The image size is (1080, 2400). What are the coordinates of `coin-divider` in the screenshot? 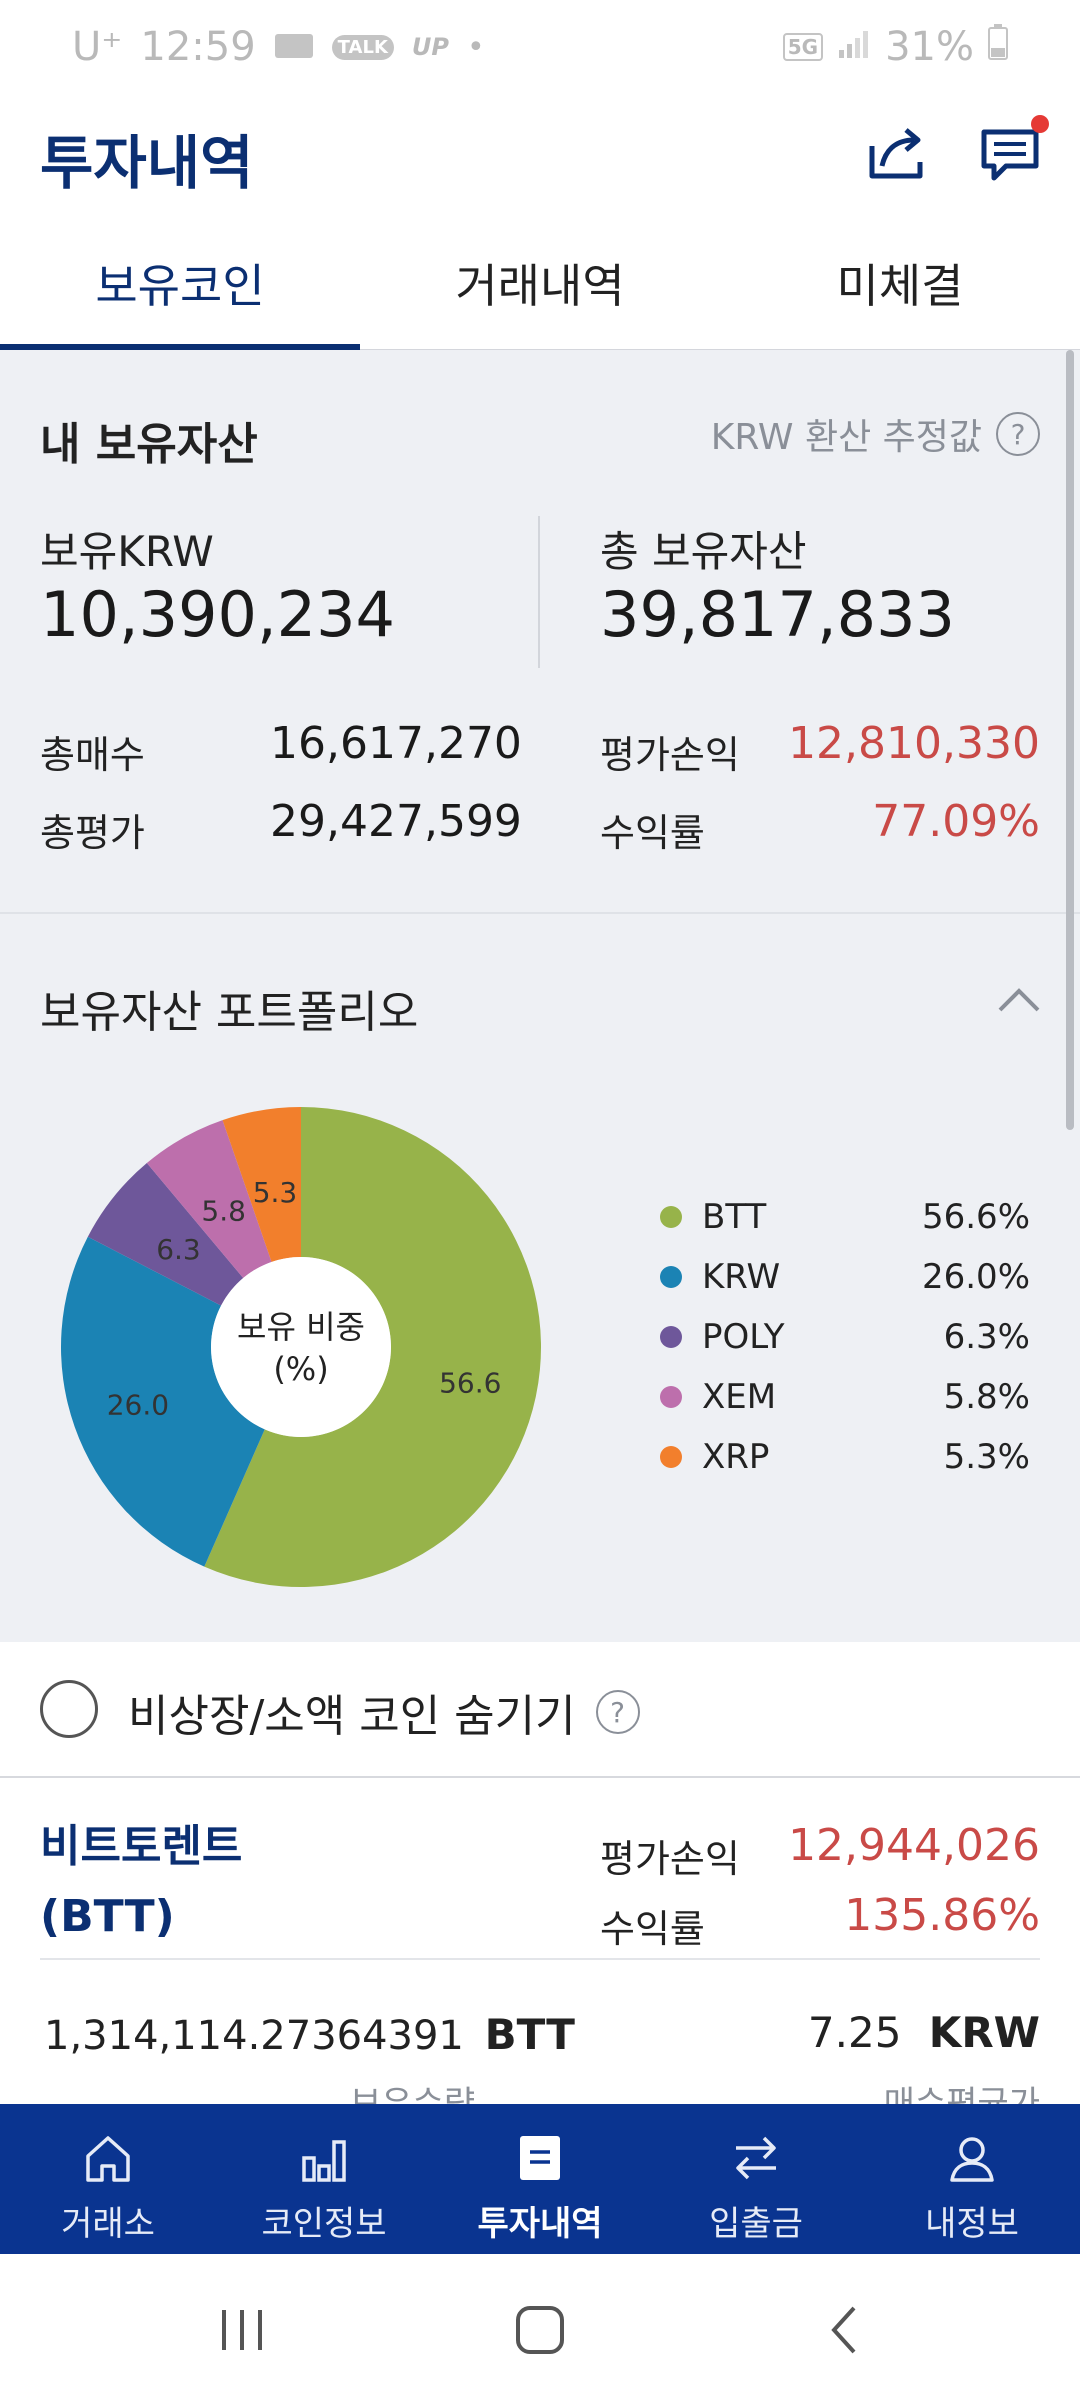 It's located at (540, 1959).